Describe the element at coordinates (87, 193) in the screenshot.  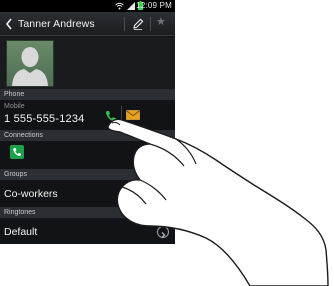
I see `groups-row: Co-workers` at that location.